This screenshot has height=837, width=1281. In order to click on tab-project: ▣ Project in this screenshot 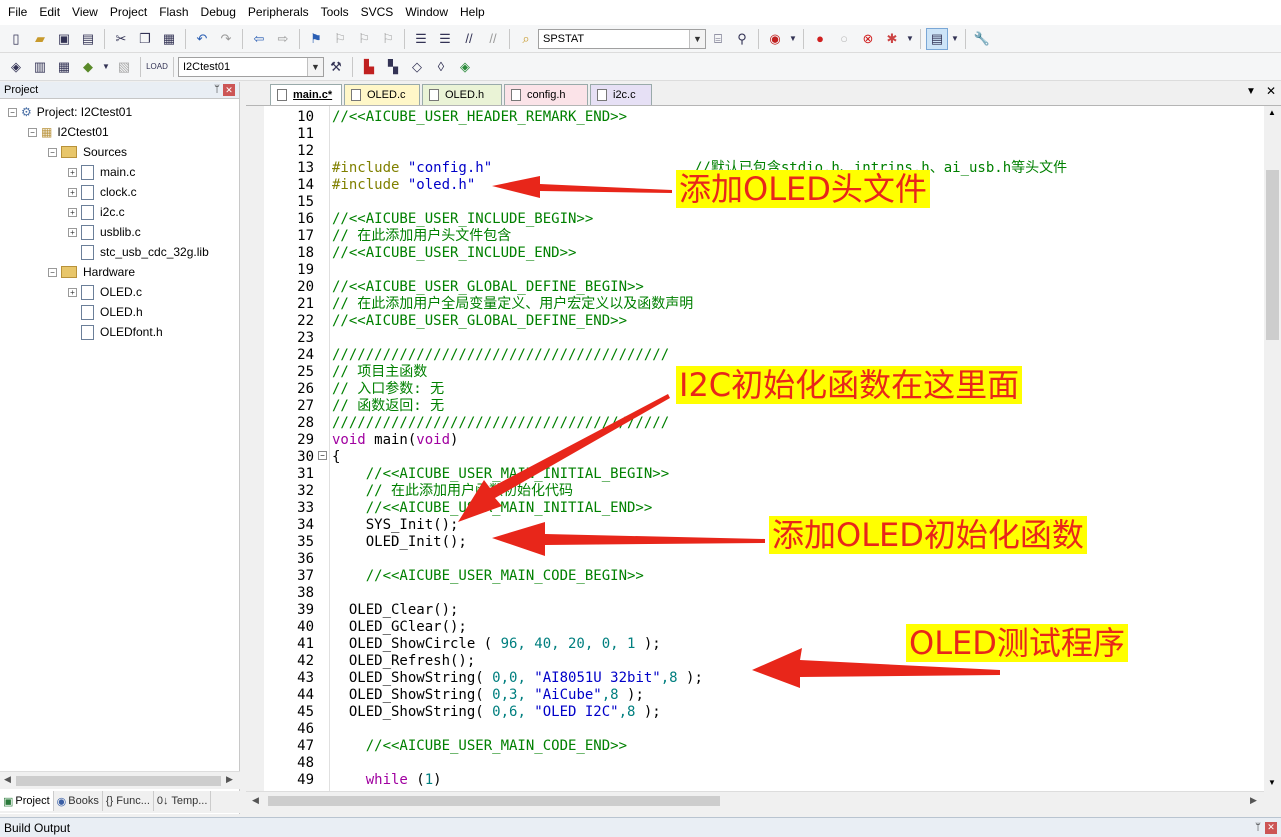, I will do `click(27, 801)`.